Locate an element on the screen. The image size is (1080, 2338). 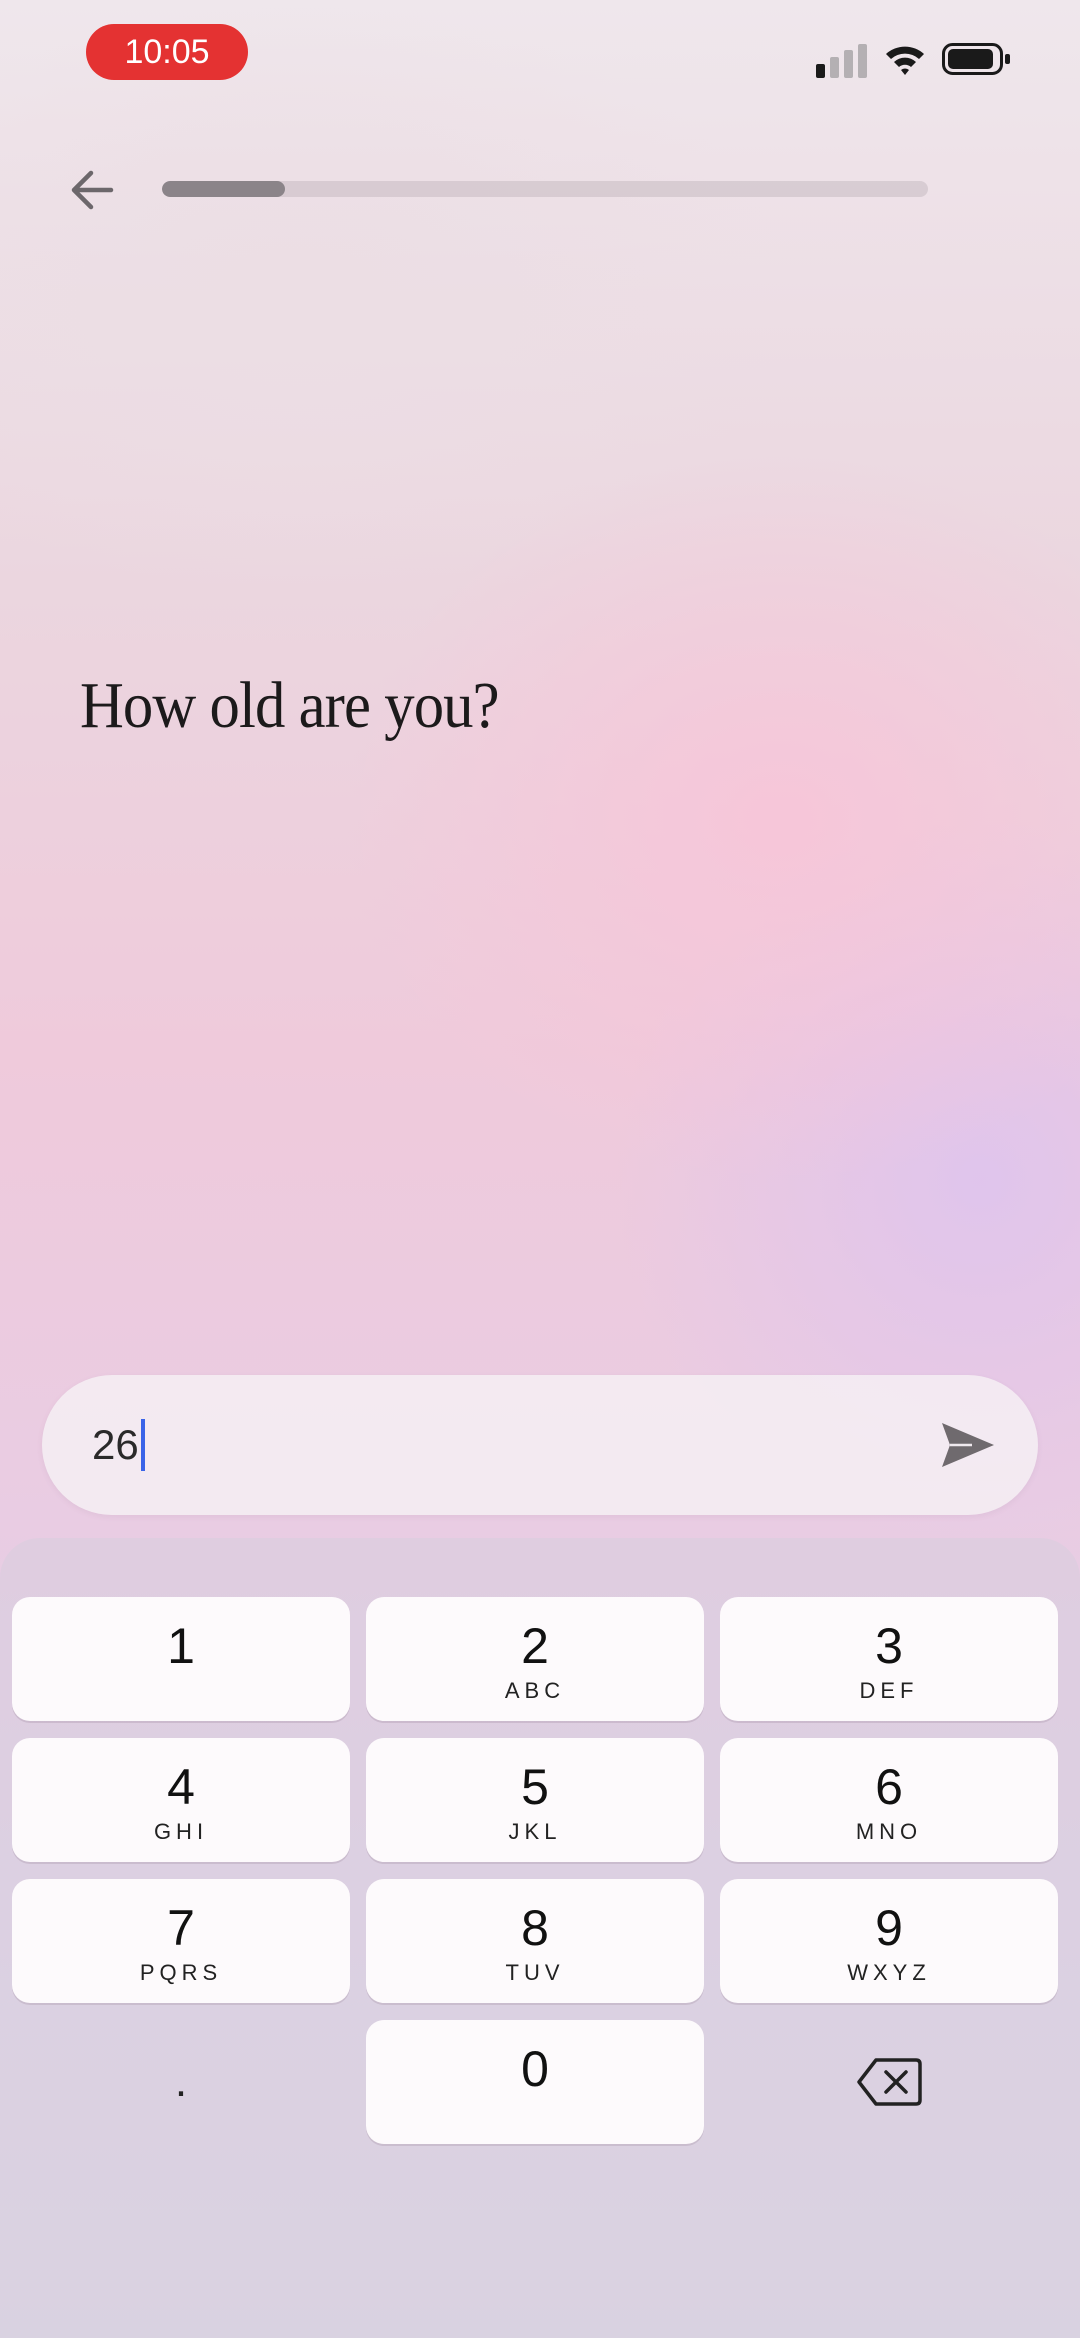
key-7: 7 PQRS is located at coordinates (181, 1941).